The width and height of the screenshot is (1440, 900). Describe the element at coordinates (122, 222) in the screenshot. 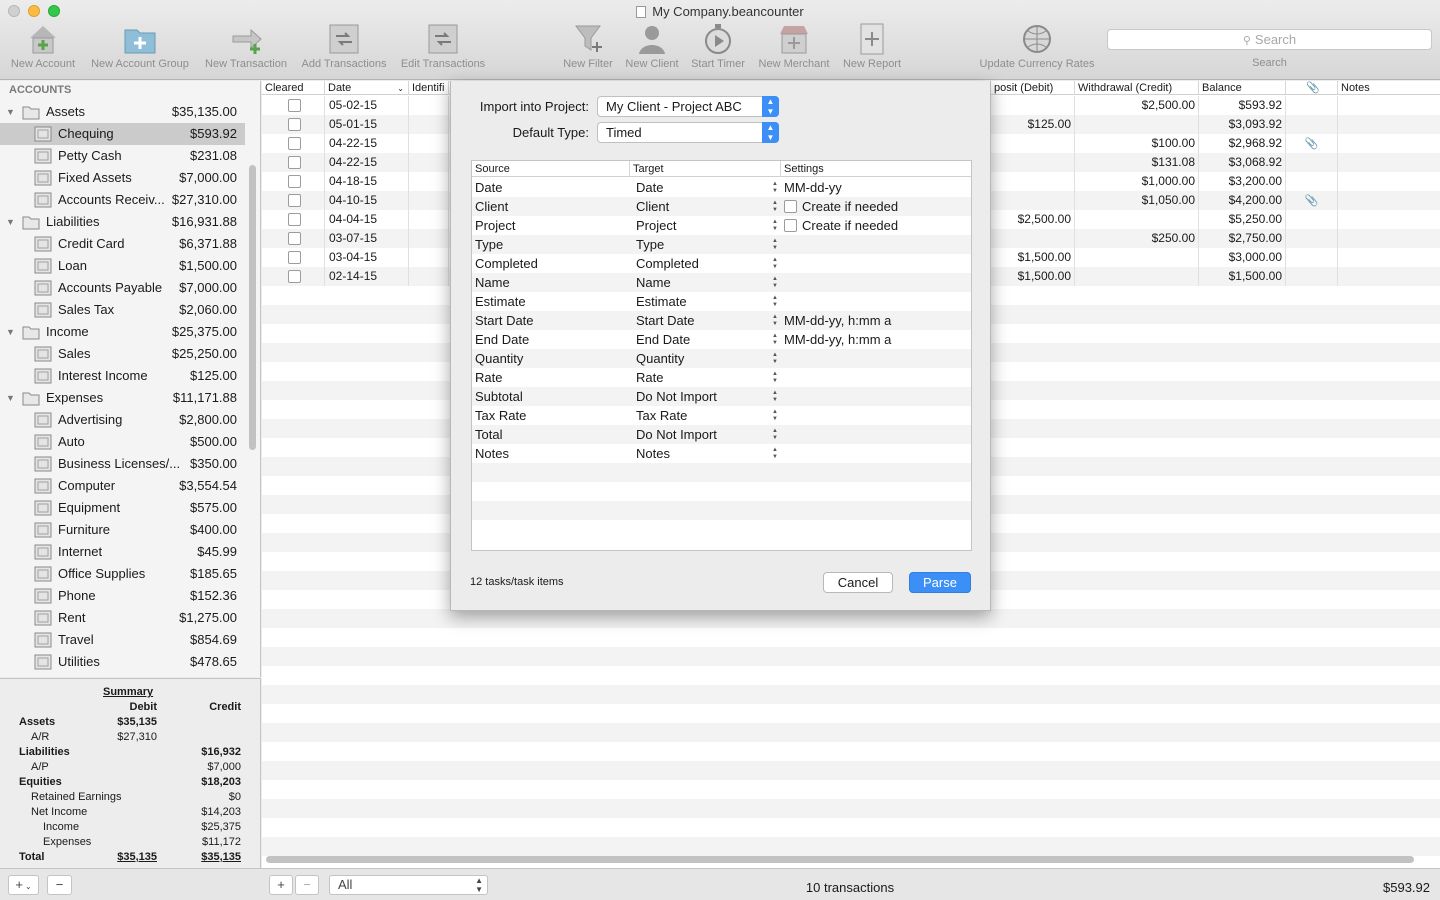

I see `account-group-row: ▼ Liabilities $16,931.88` at that location.